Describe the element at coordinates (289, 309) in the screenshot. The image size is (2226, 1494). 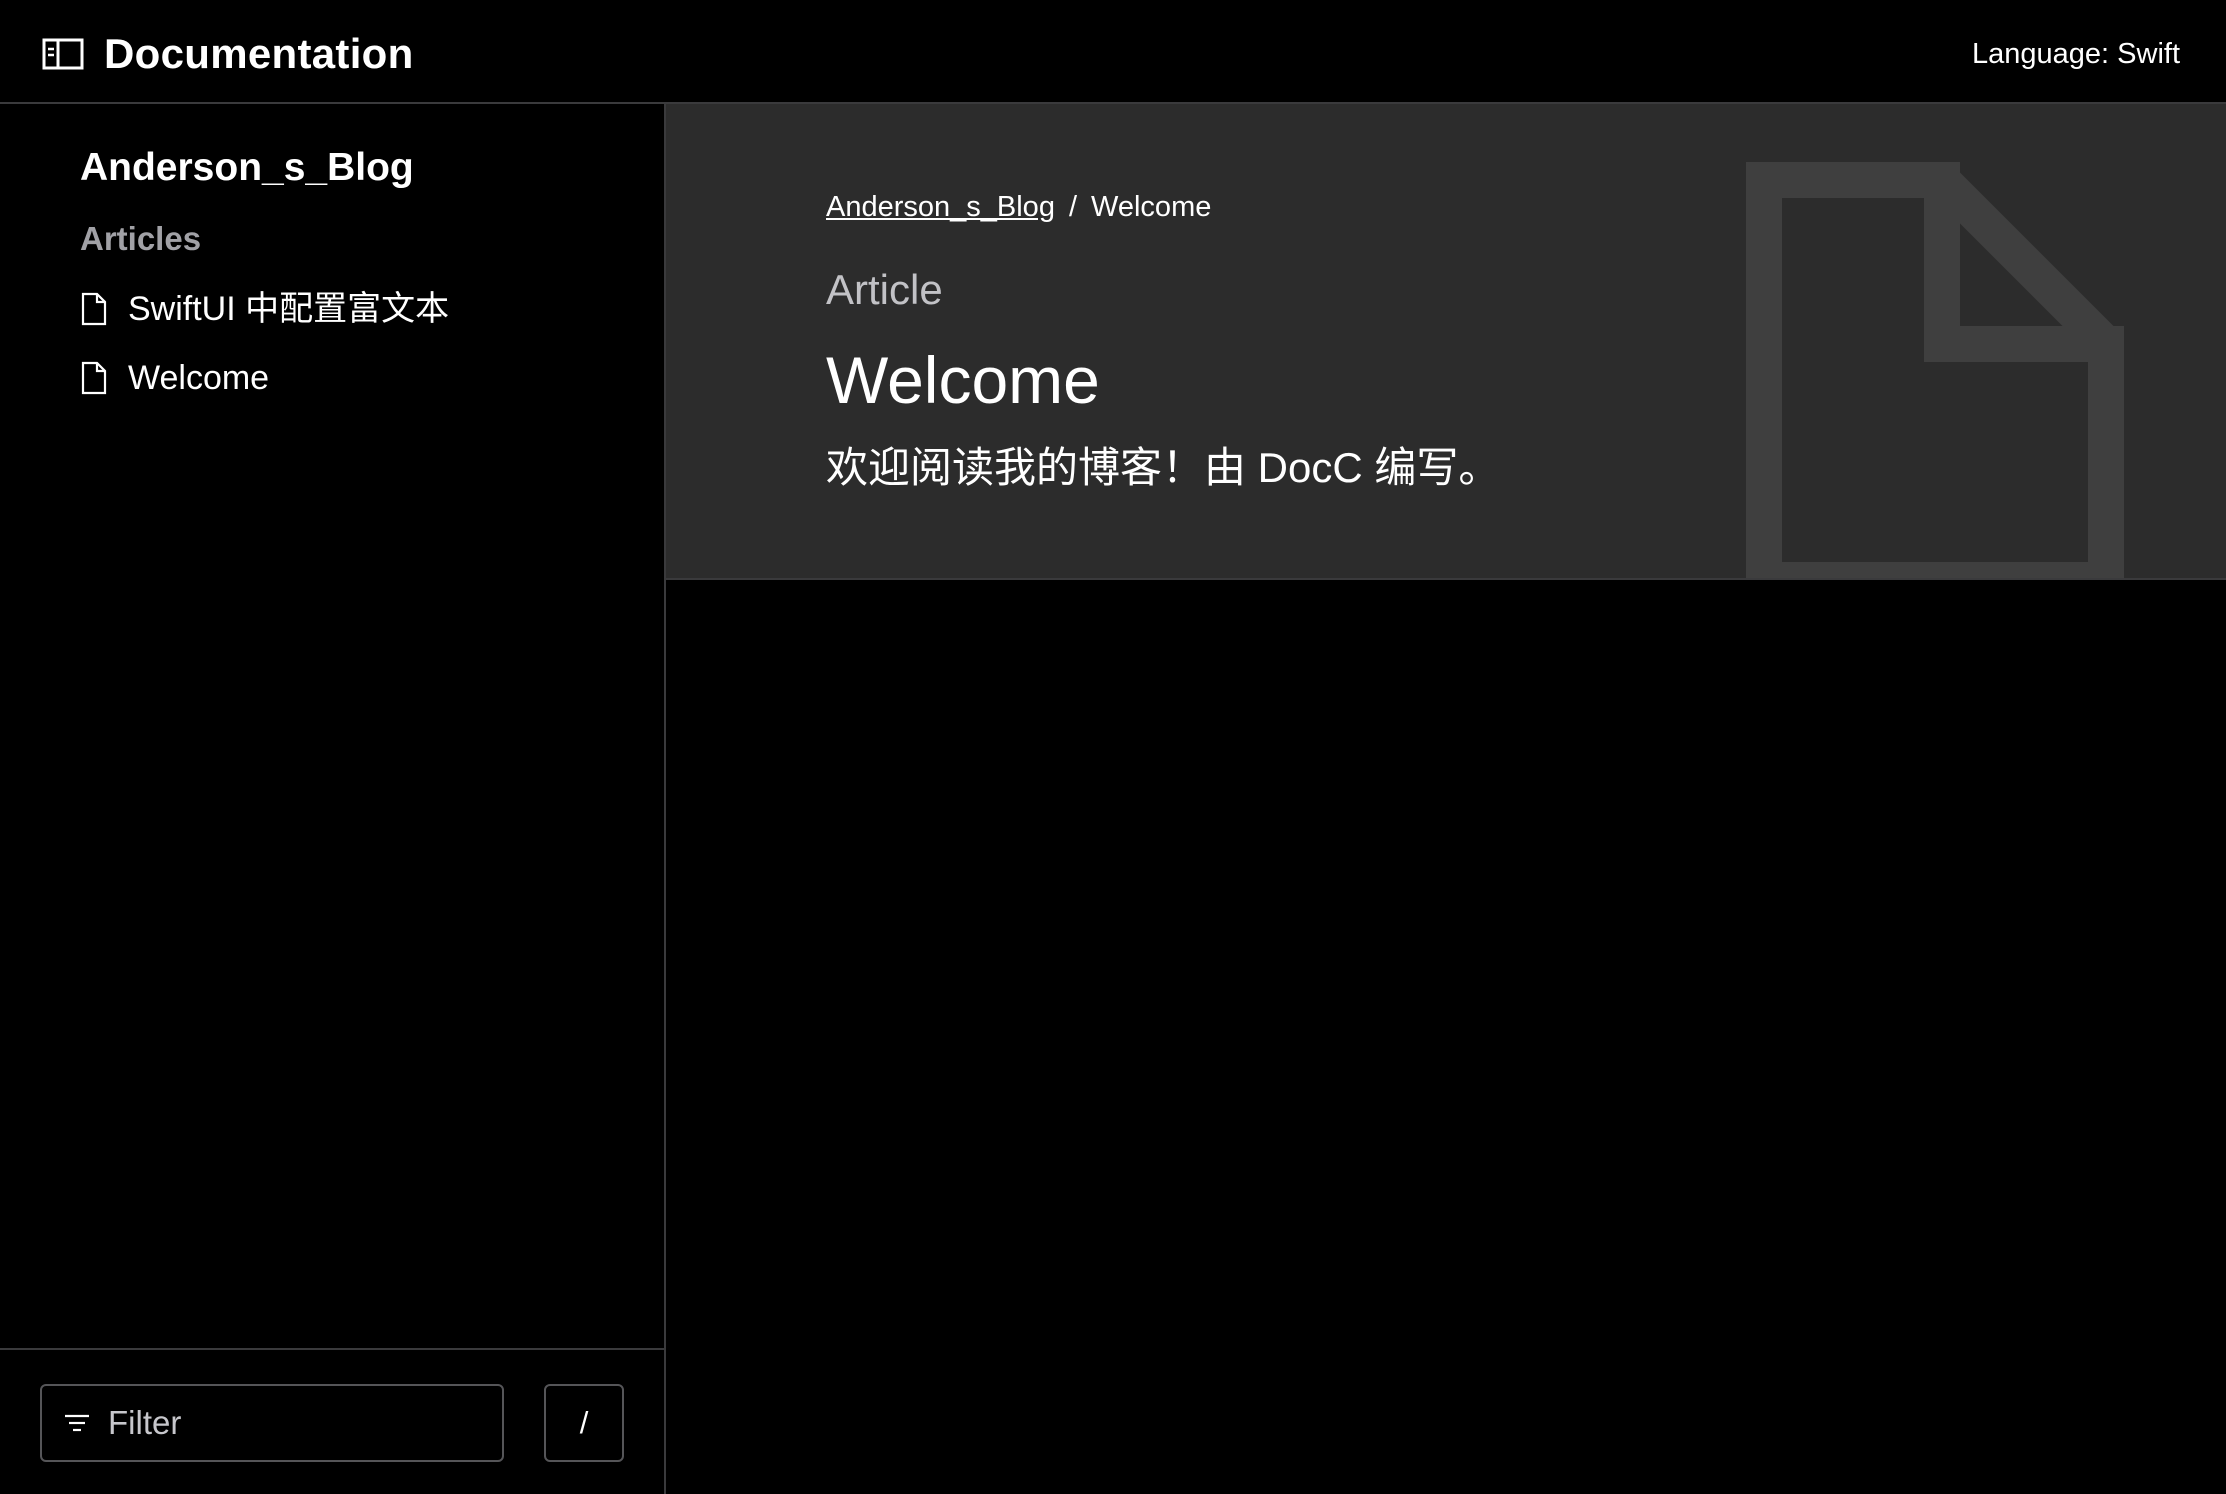
I see `sidebar-item-label: SwiftUI 中配置富文本` at that location.